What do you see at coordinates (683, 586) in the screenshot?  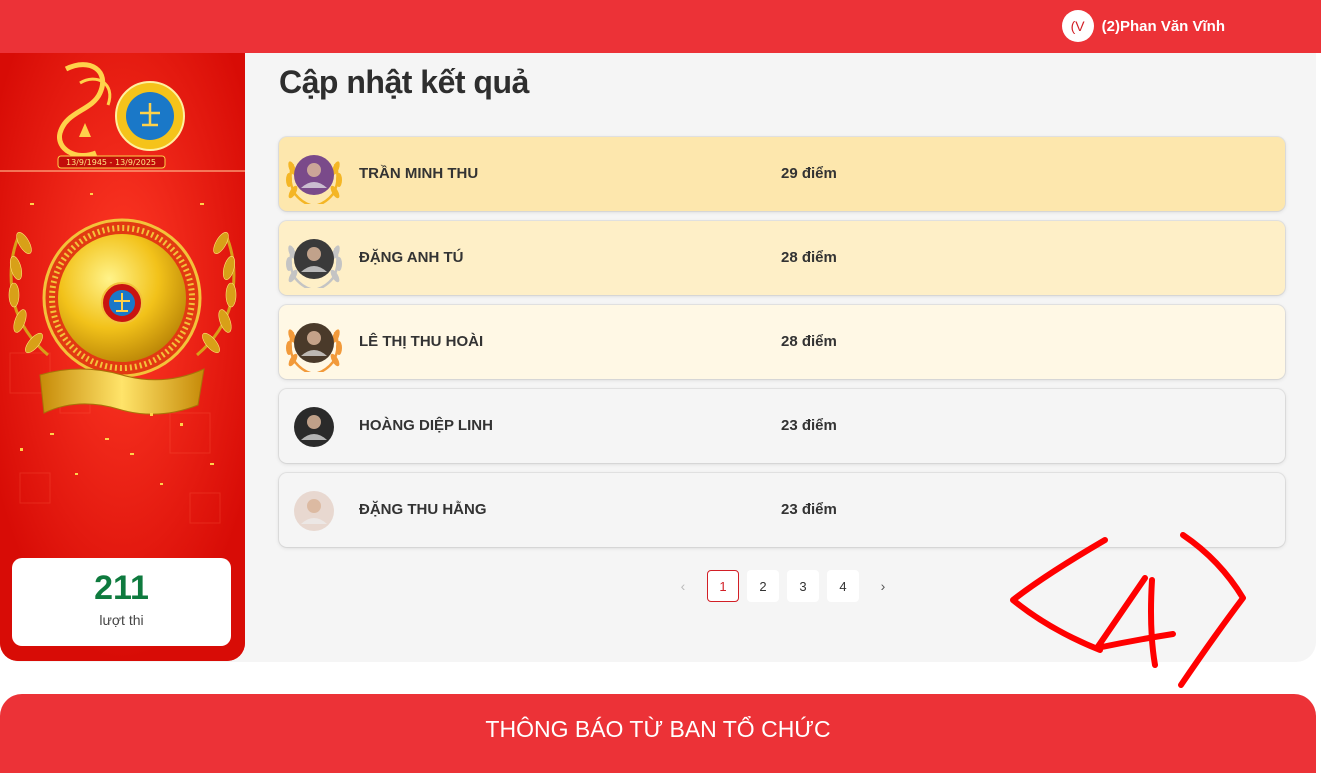 I see `pagination-prev-button: ‹` at bounding box center [683, 586].